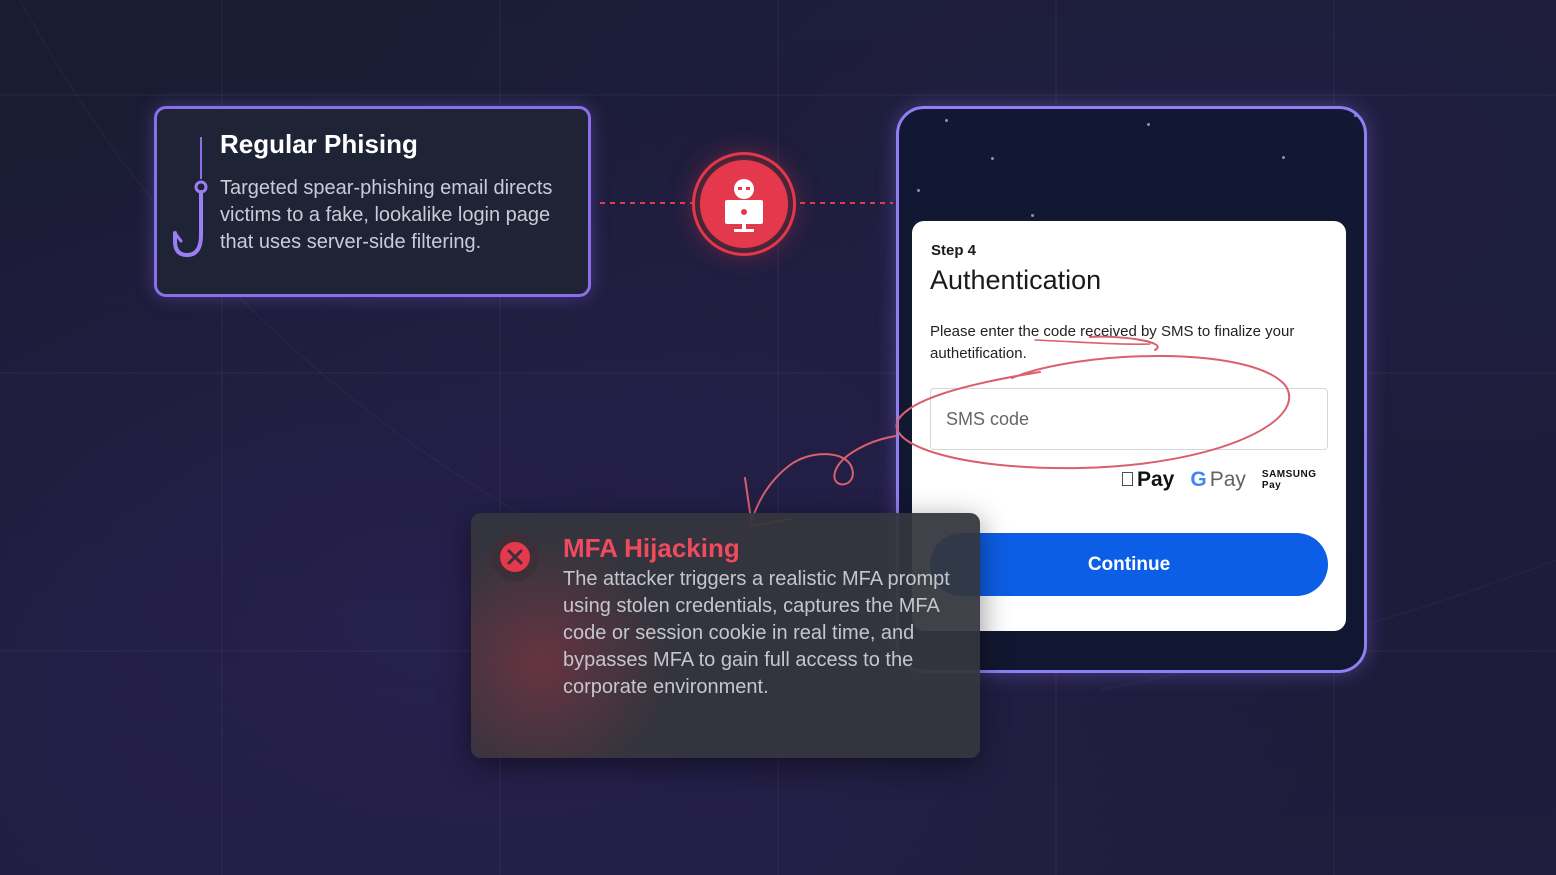 The height and width of the screenshot is (875, 1556). What do you see at coordinates (744, 204) in the screenshot?
I see `hacker-icon` at bounding box center [744, 204].